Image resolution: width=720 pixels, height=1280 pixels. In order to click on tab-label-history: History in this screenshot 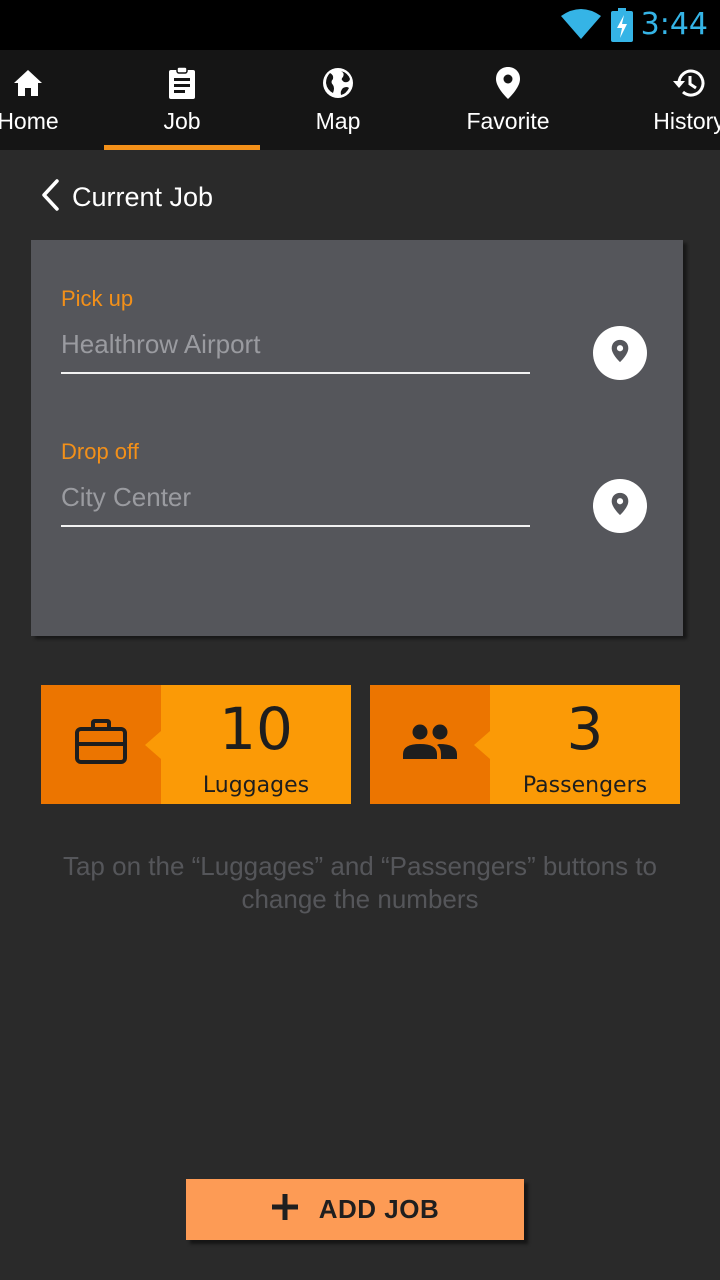, I will do `click(686, 121)`.